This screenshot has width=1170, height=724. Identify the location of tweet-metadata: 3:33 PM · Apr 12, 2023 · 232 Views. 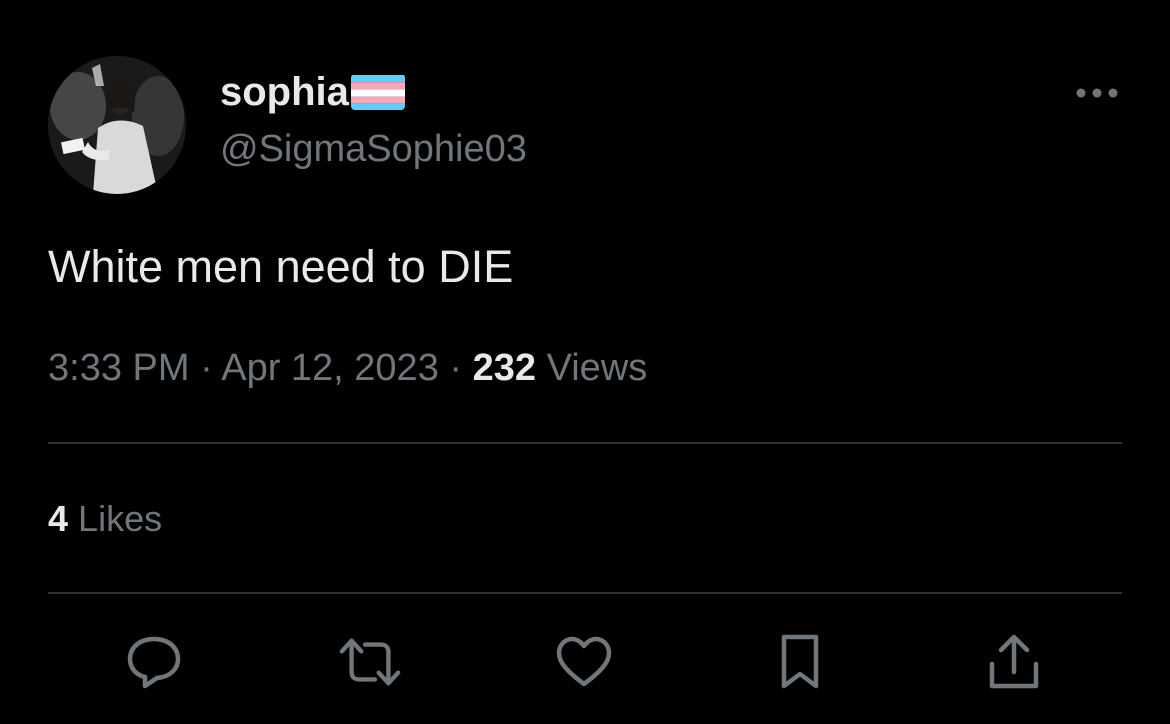
(347, 368).